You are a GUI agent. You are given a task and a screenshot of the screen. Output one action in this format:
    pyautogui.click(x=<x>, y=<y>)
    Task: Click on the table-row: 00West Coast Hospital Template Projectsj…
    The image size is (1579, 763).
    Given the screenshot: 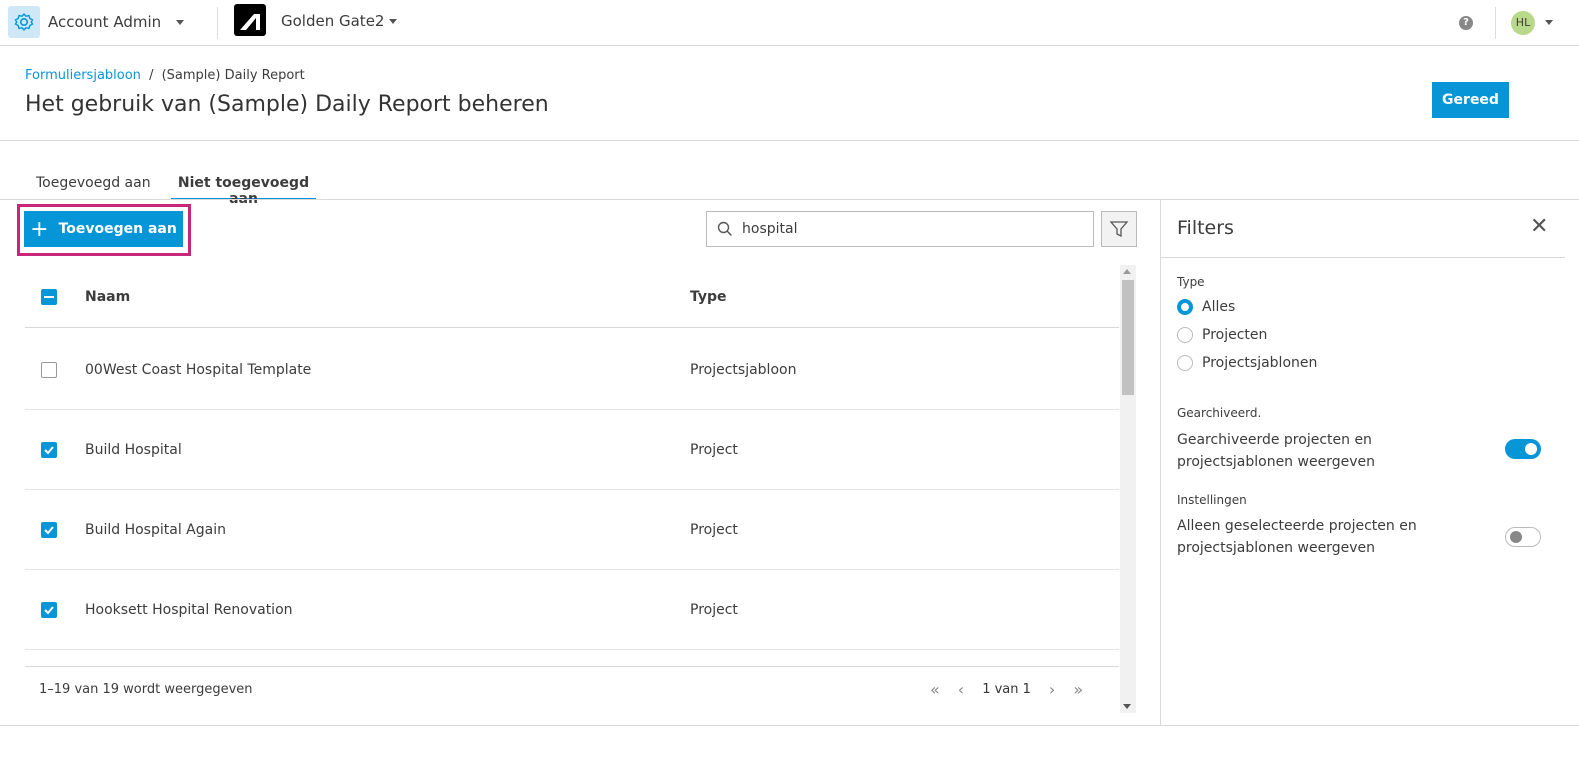 What is the action you would take?
    pyautogui.click(x=572, y=370)
    